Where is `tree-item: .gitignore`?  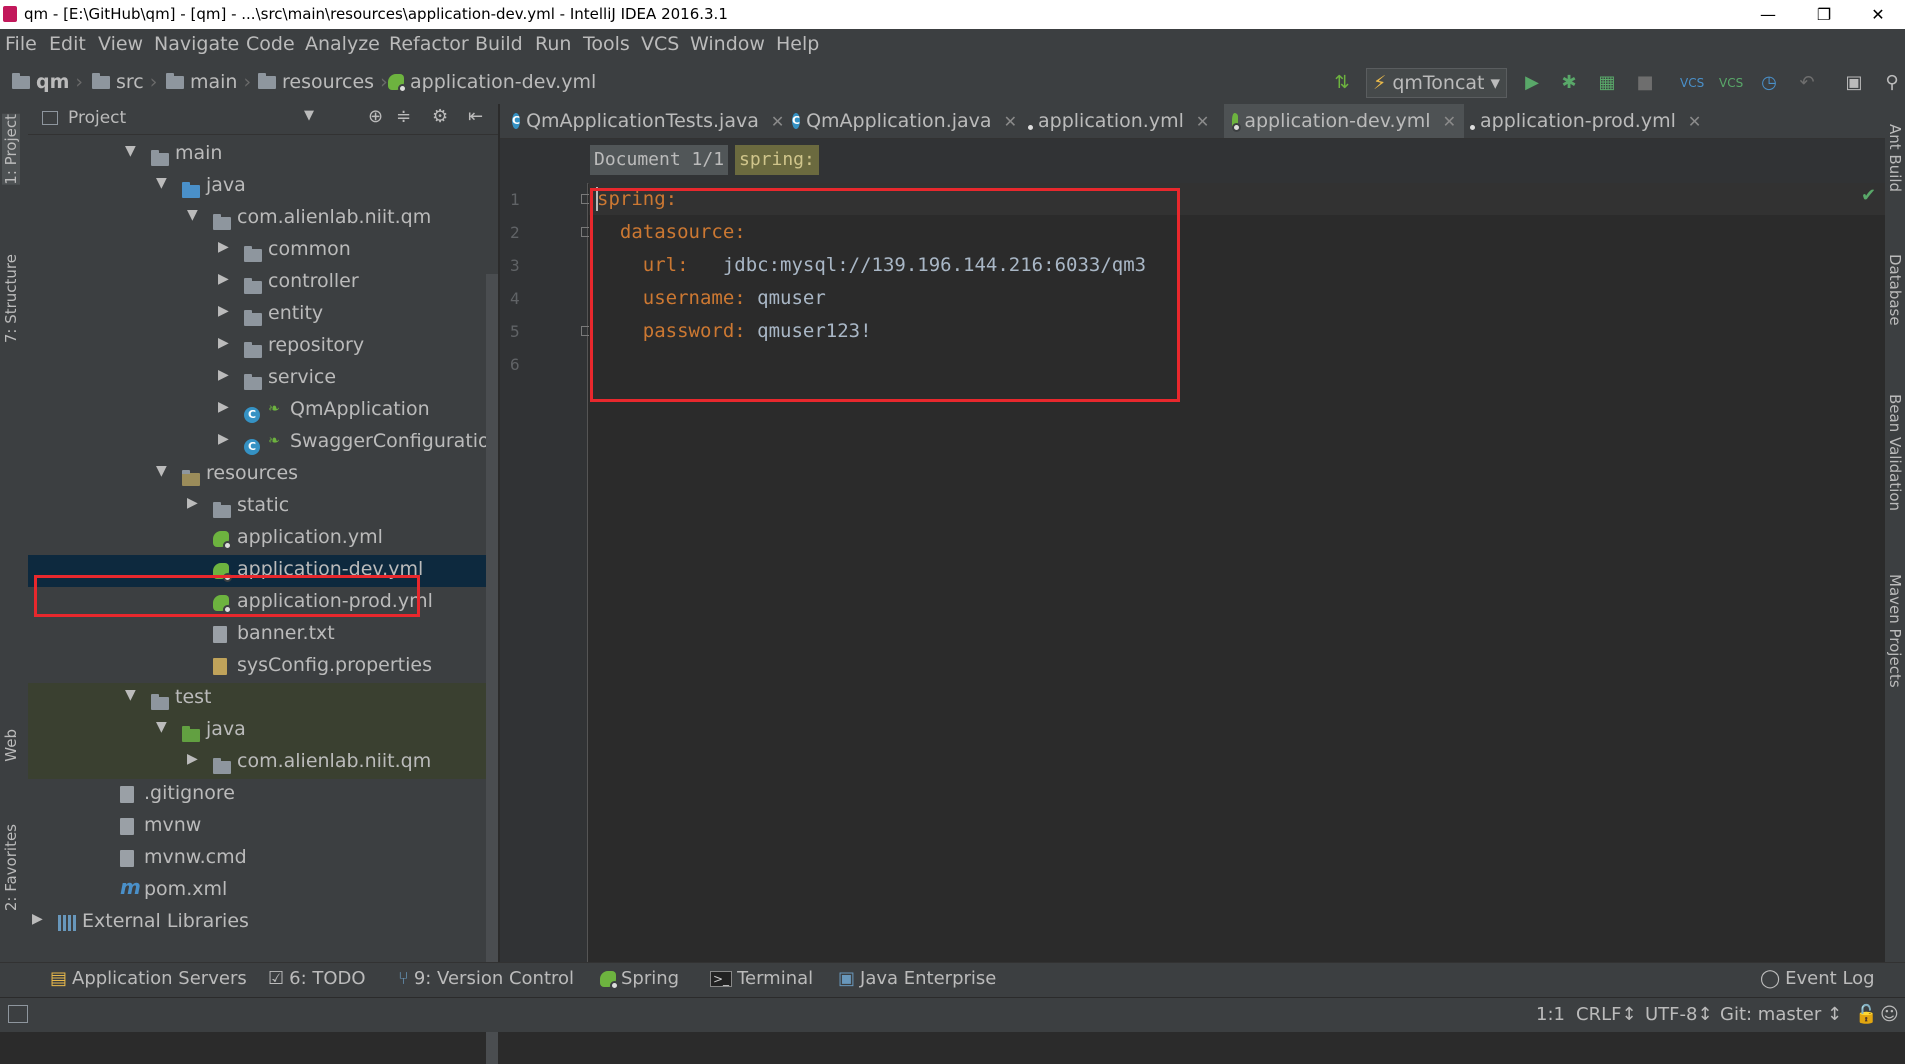
tree-item: .gitignore is located at coordinates (263, 795).